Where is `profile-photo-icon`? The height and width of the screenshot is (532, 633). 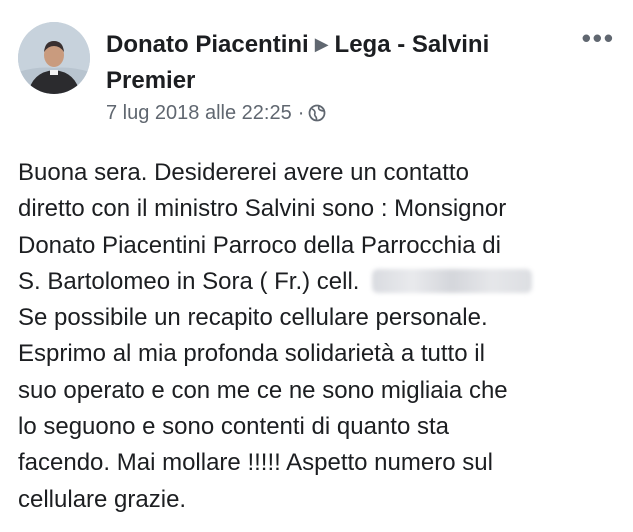 profile-photo-icon is located at coordinates (54, 58).